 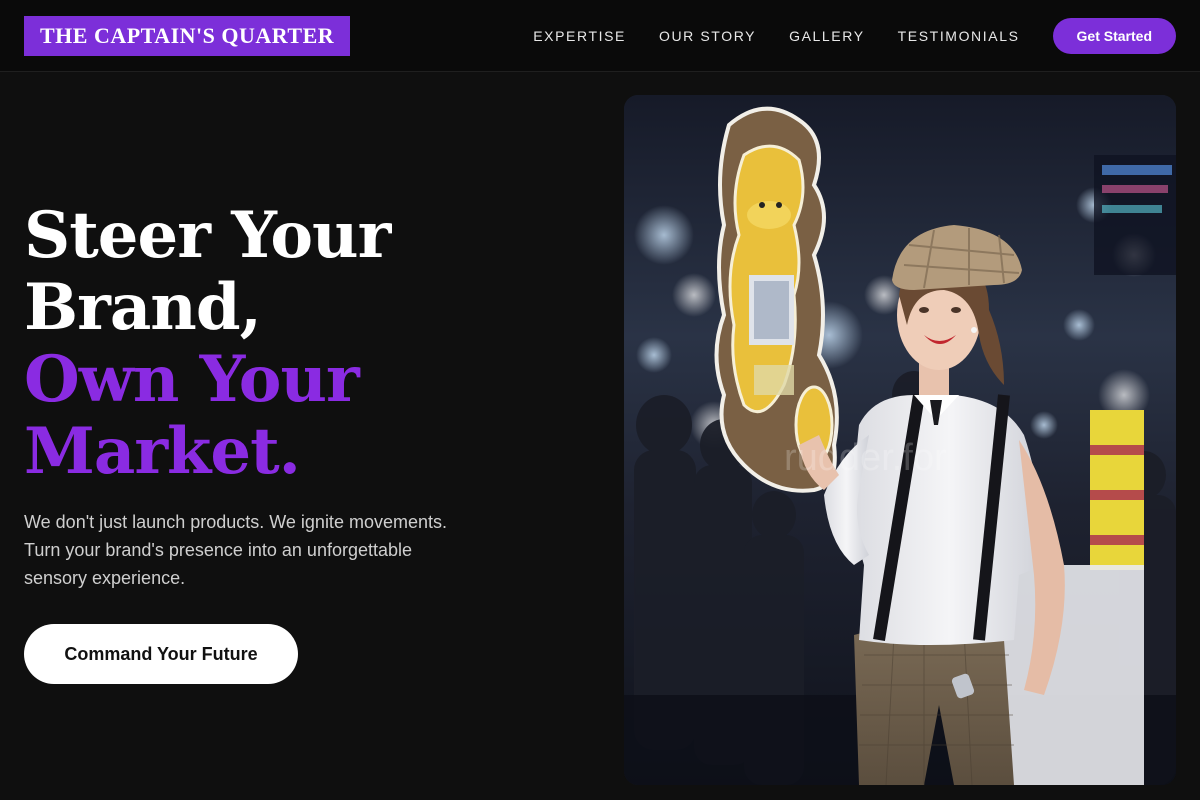 What do you see at coordinates (579, 36) in the screenshot?
I see `nav-link-expertise: EXPERTISE` at bounding box center [579, 36].